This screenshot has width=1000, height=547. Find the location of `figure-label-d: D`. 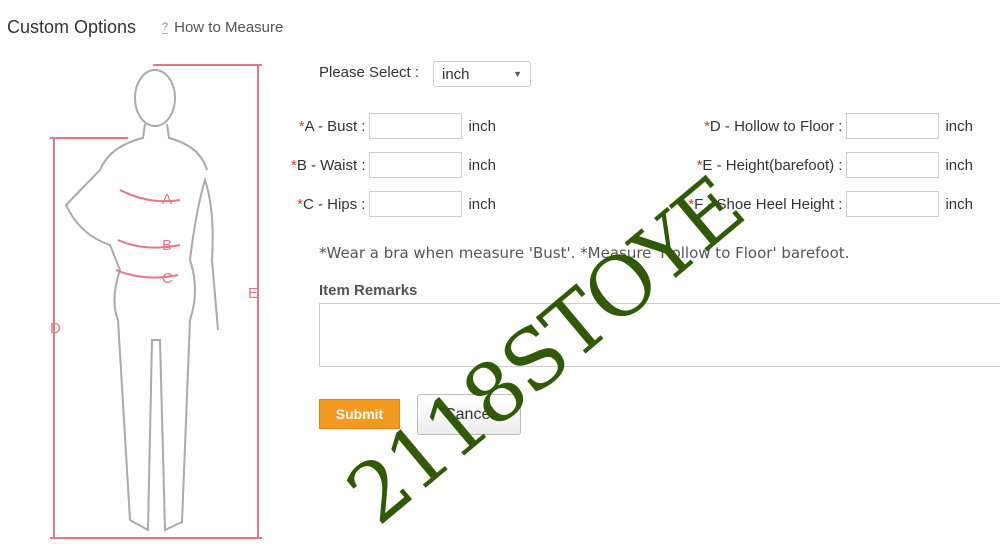

figure-label-d: D is located at coordinates (55, 328).